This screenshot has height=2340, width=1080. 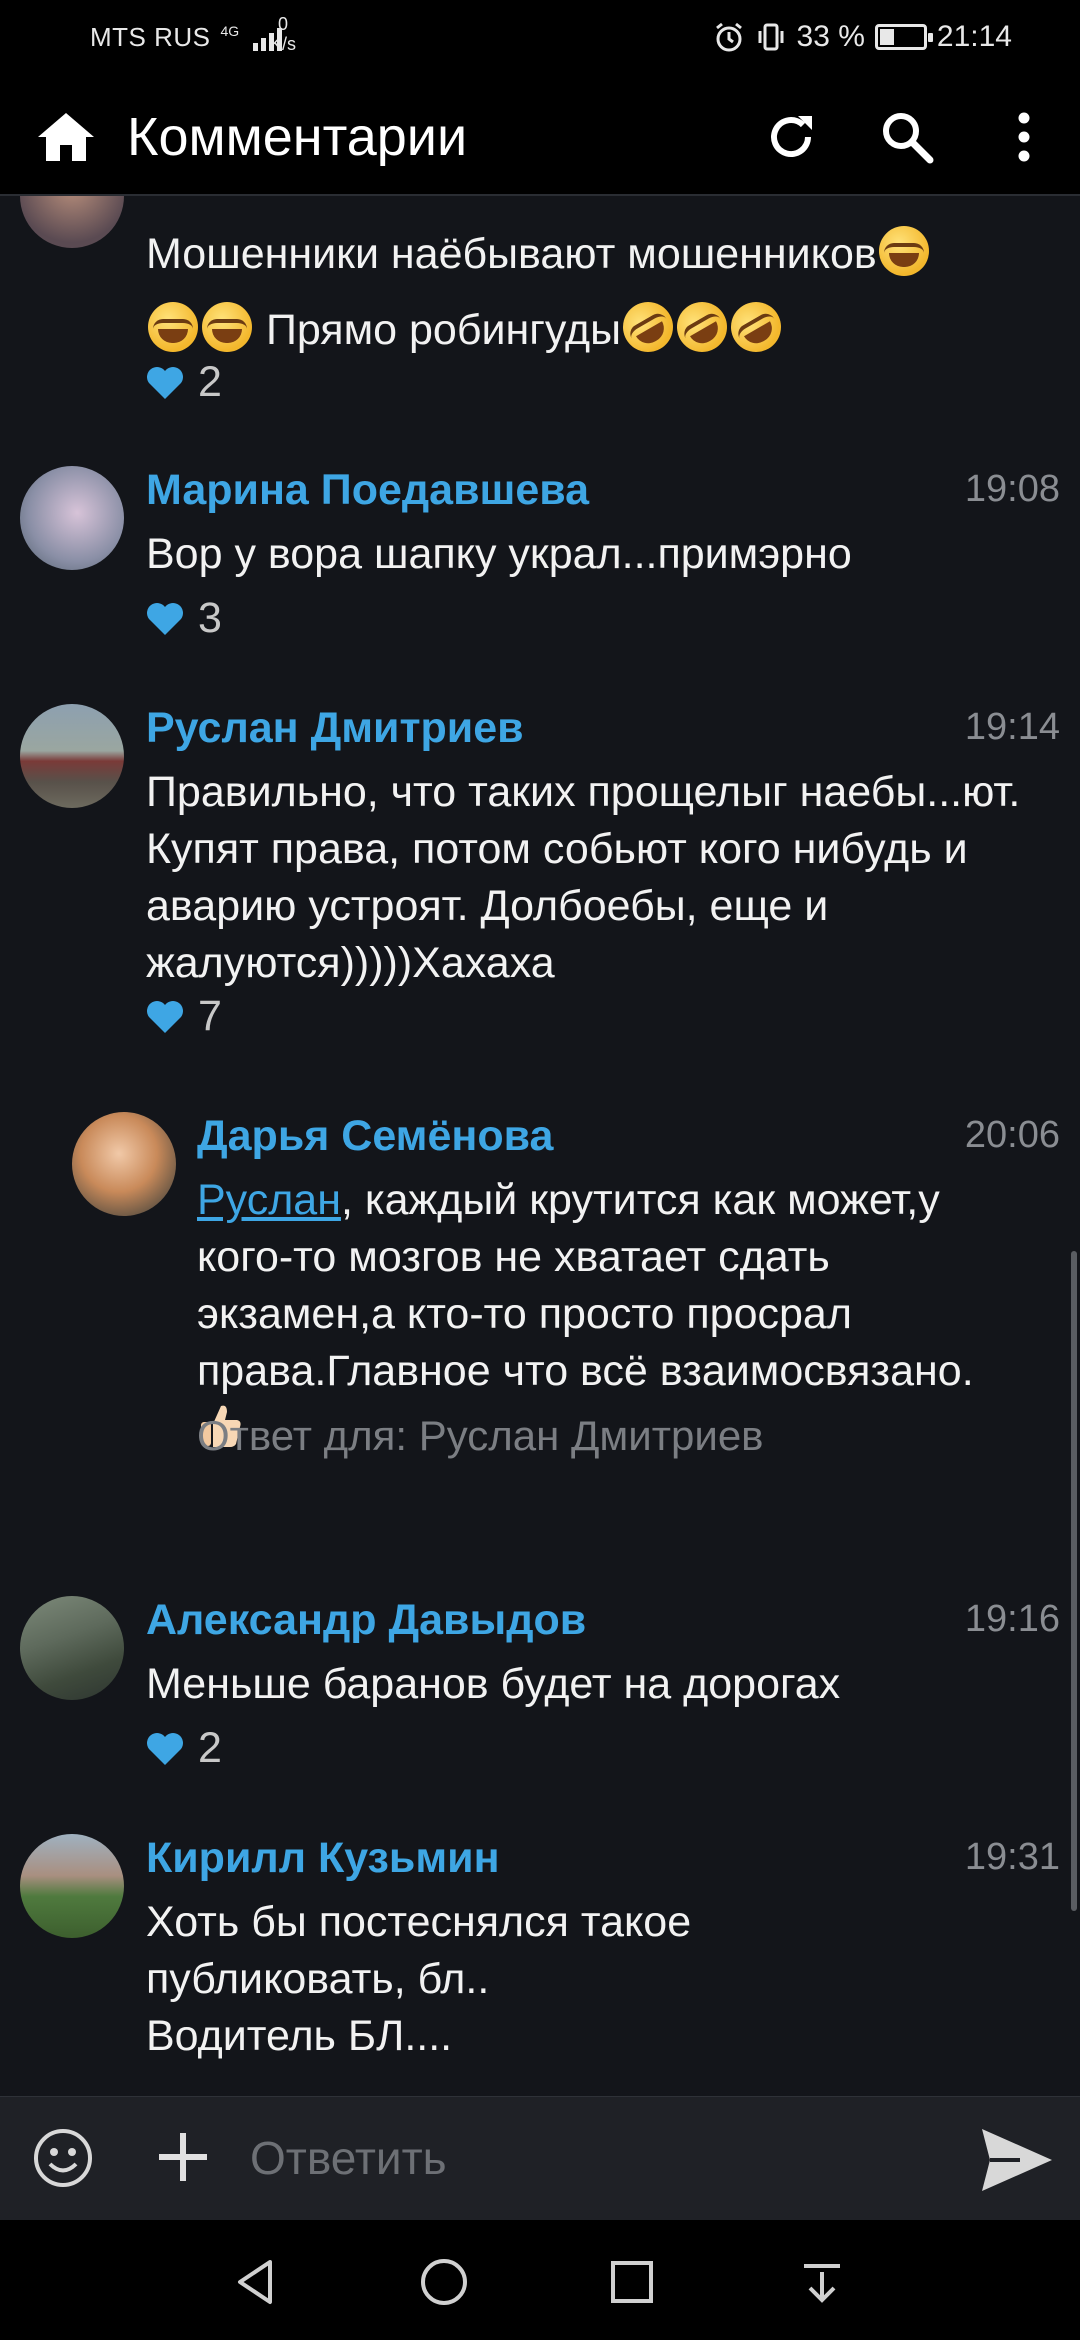 I want to click on comment-text-line: публиковать, бл.., so click(x=318, y=1979).